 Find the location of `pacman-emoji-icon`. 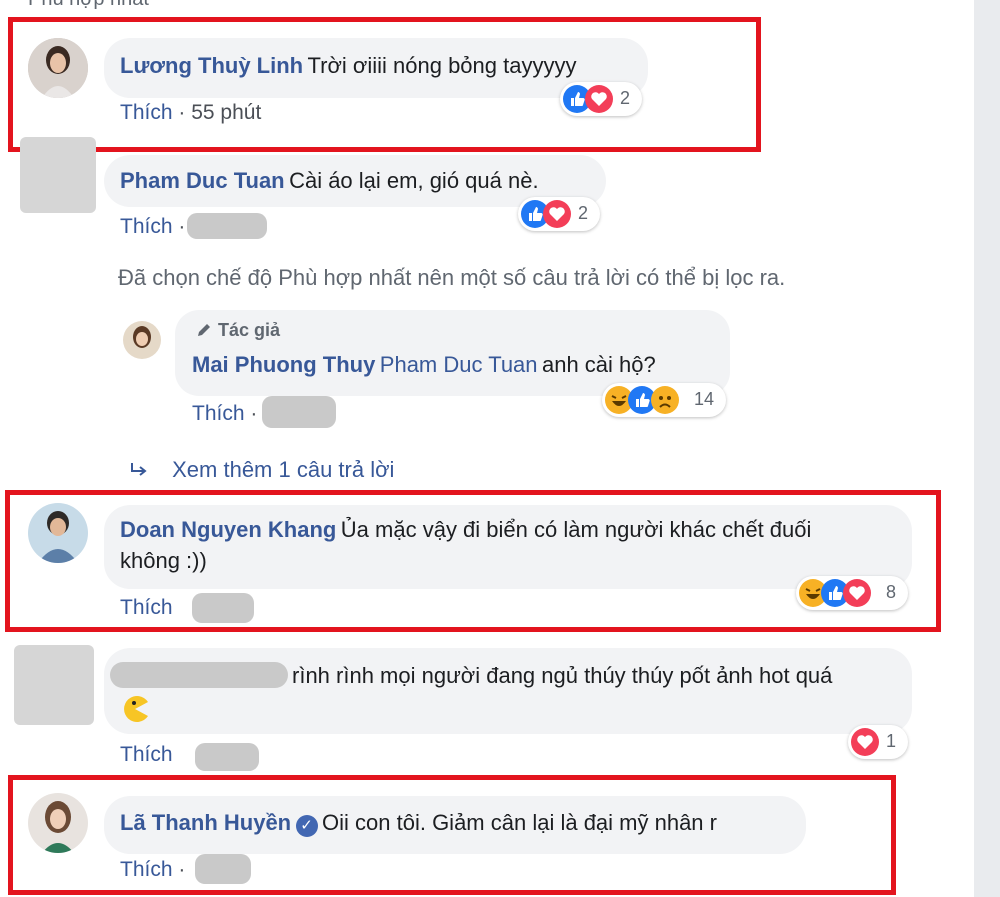

pacman-emoji-icon is located at coordinates (135, 711).